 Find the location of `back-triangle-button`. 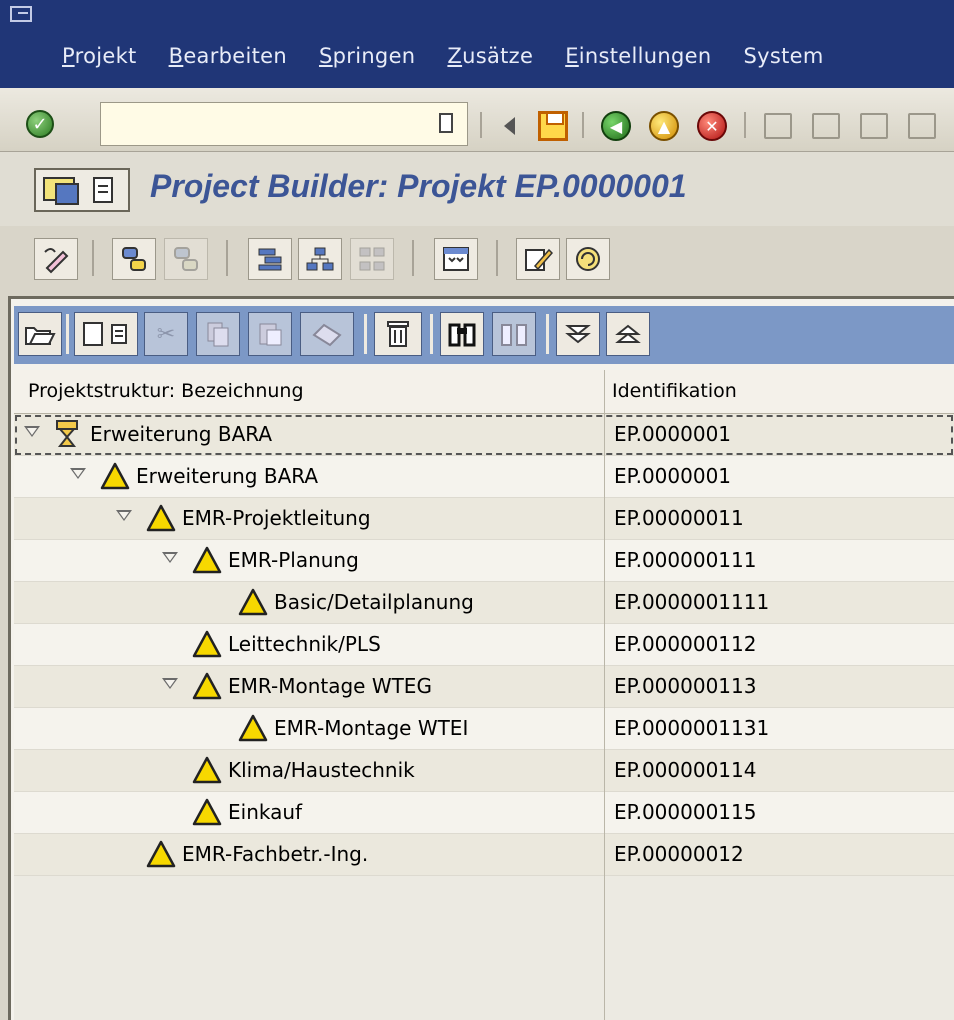

back-triangle-button is located at coordinates (509, 126).